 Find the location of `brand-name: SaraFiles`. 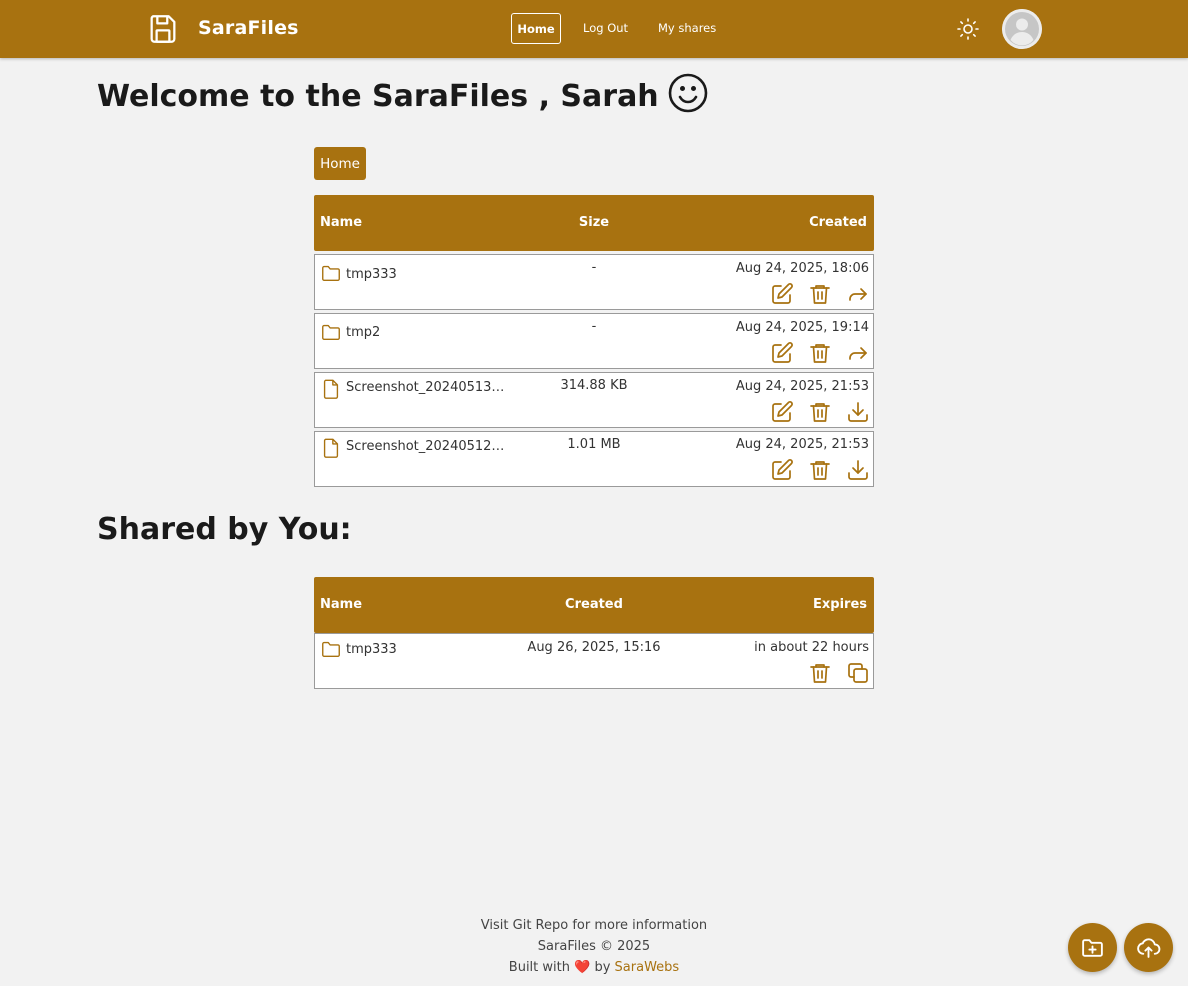

brand-name: SaraFiles is located at coordinates (248, 28).